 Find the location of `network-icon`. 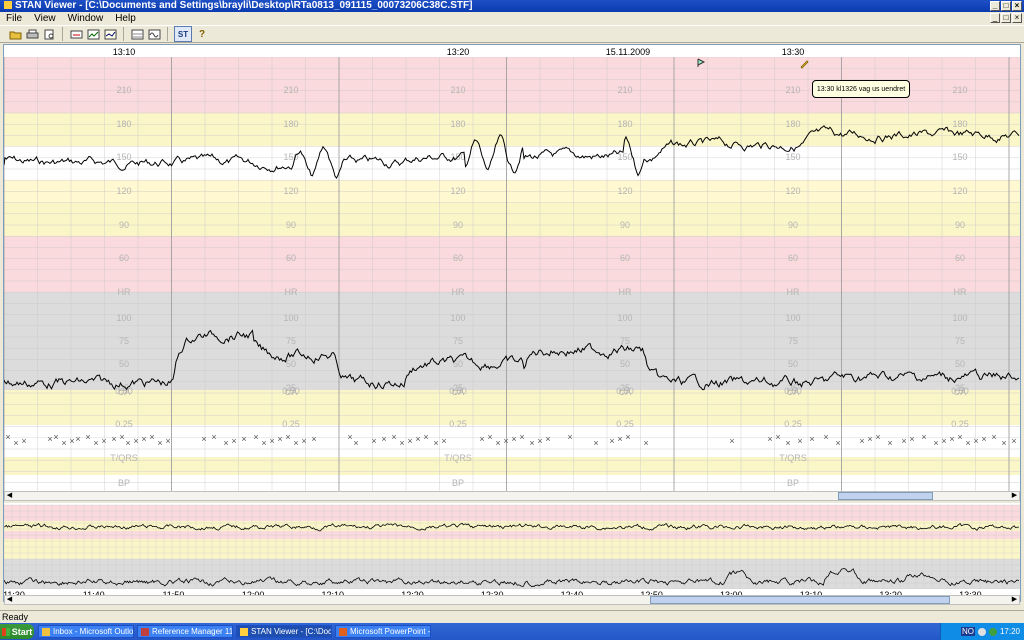

network-icon is located at coordinates (981, 631).